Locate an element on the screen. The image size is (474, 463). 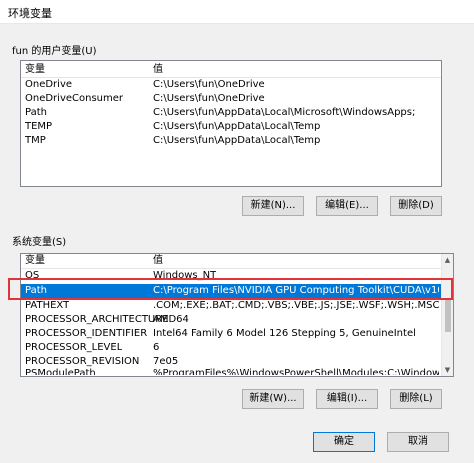
table-row: TEMP C:\Users\fun\AppData\Local\Temp is located at coordinates (231, 127).